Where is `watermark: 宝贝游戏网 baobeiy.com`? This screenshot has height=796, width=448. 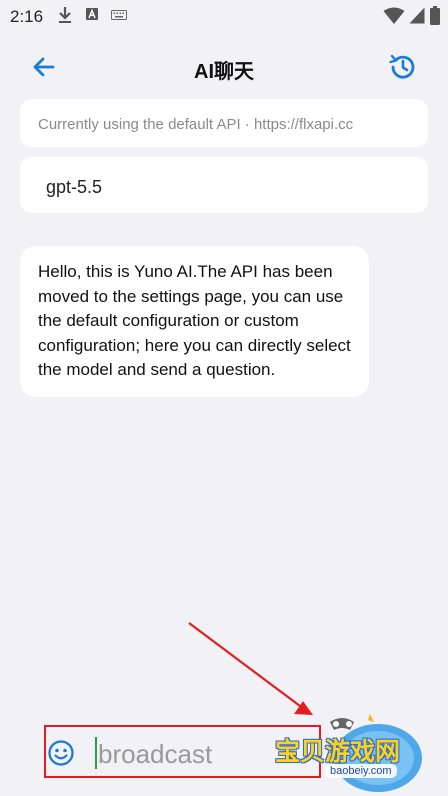
watermark: 宝贝游戏网 baobeiy.com is located at coordinates (359, 748).